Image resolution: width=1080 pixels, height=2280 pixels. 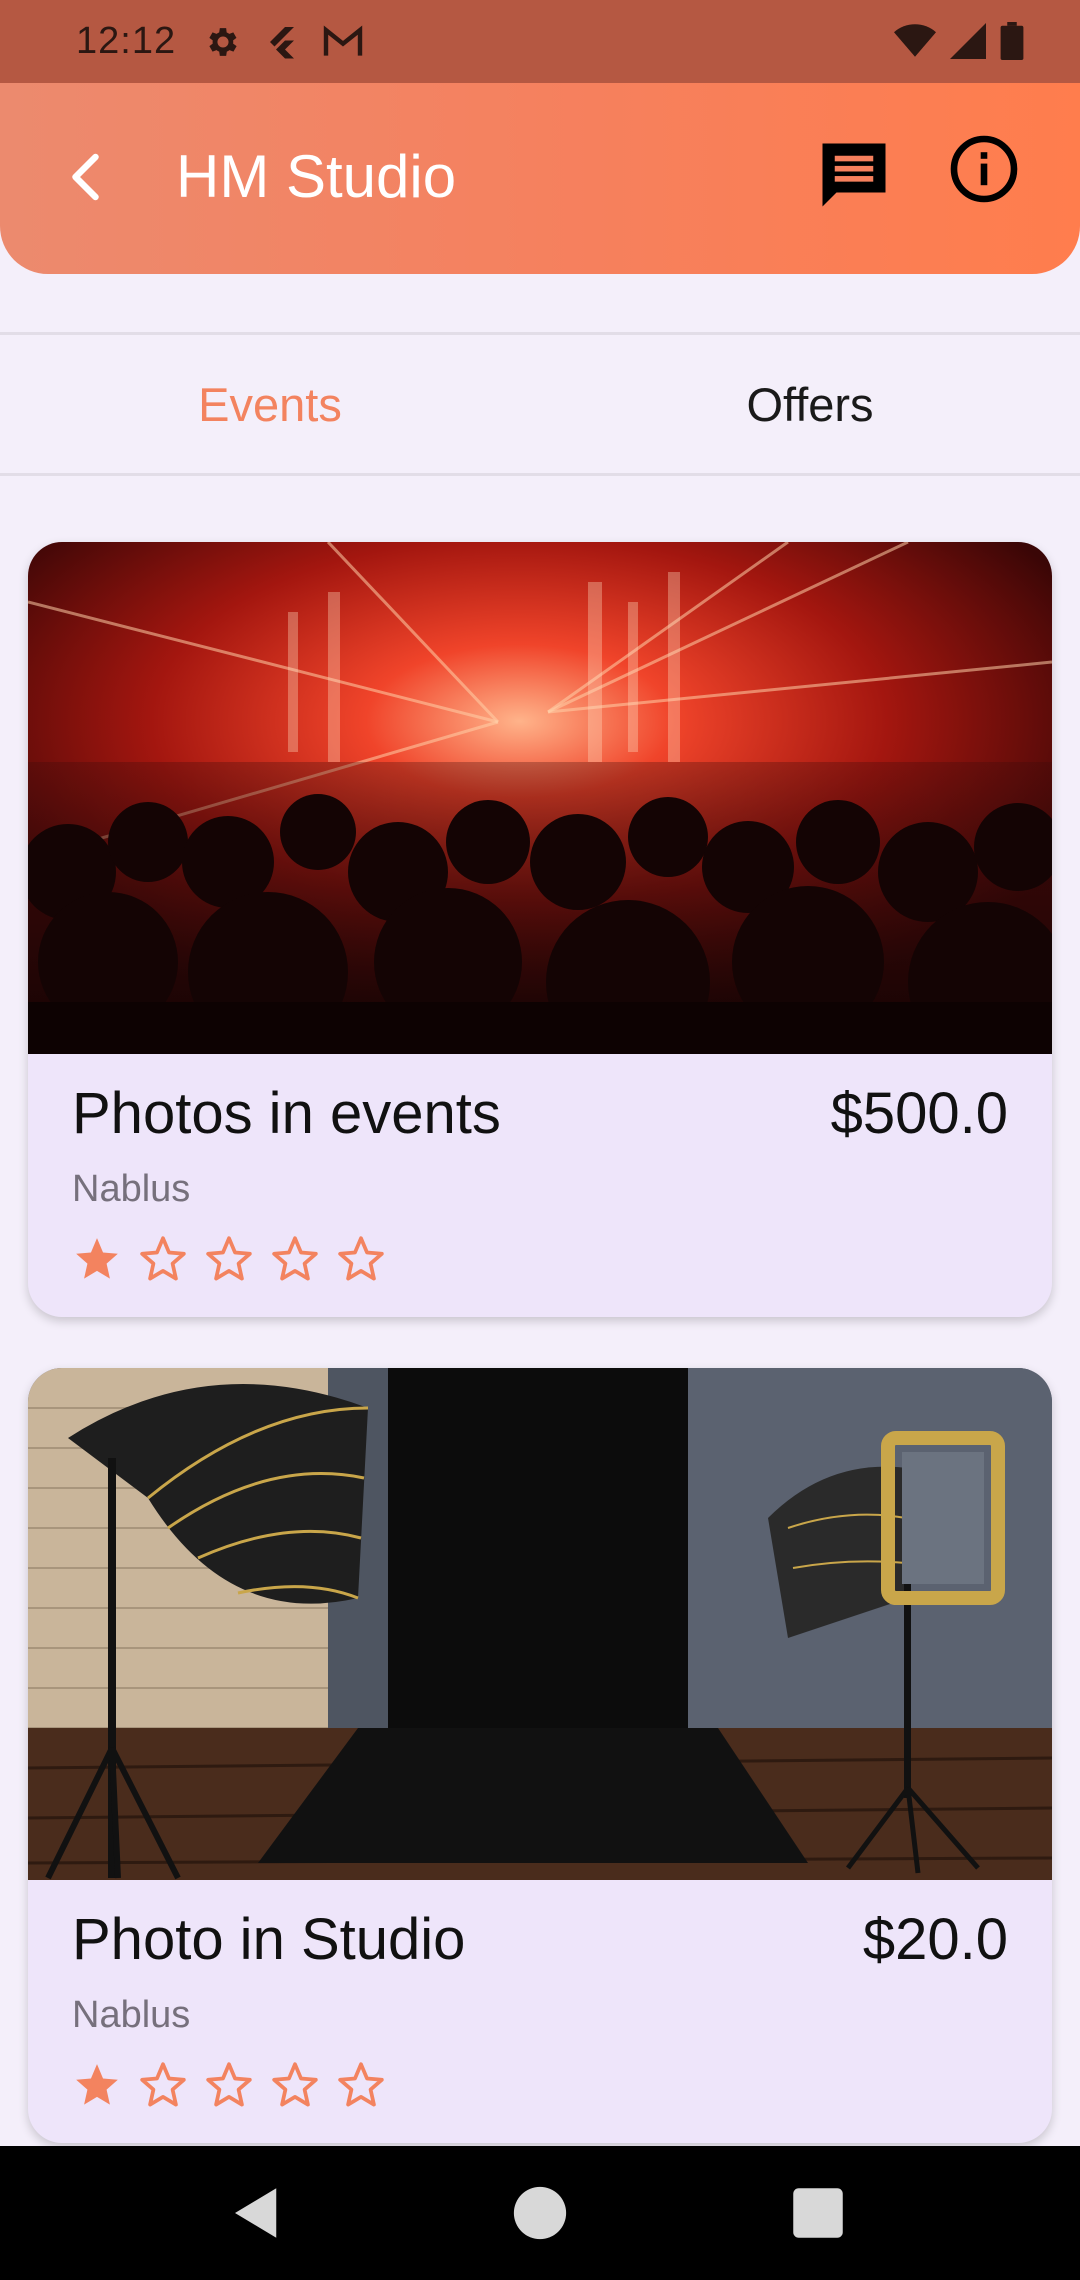 I want to click on gmail-icon, so click(x=343, y=40).